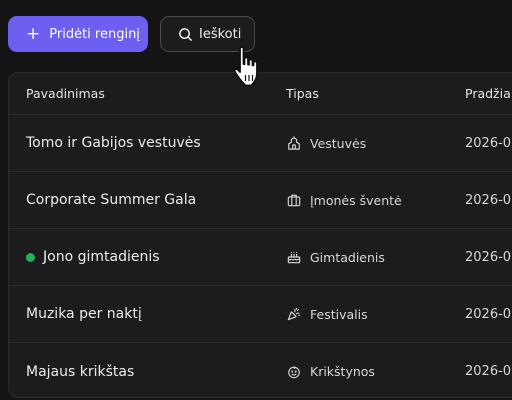 This screenshot has height=400, width=512. Describe the element at coordinates (339, 314) in the screenshot. I see `event-type: Festivalis` at that location.